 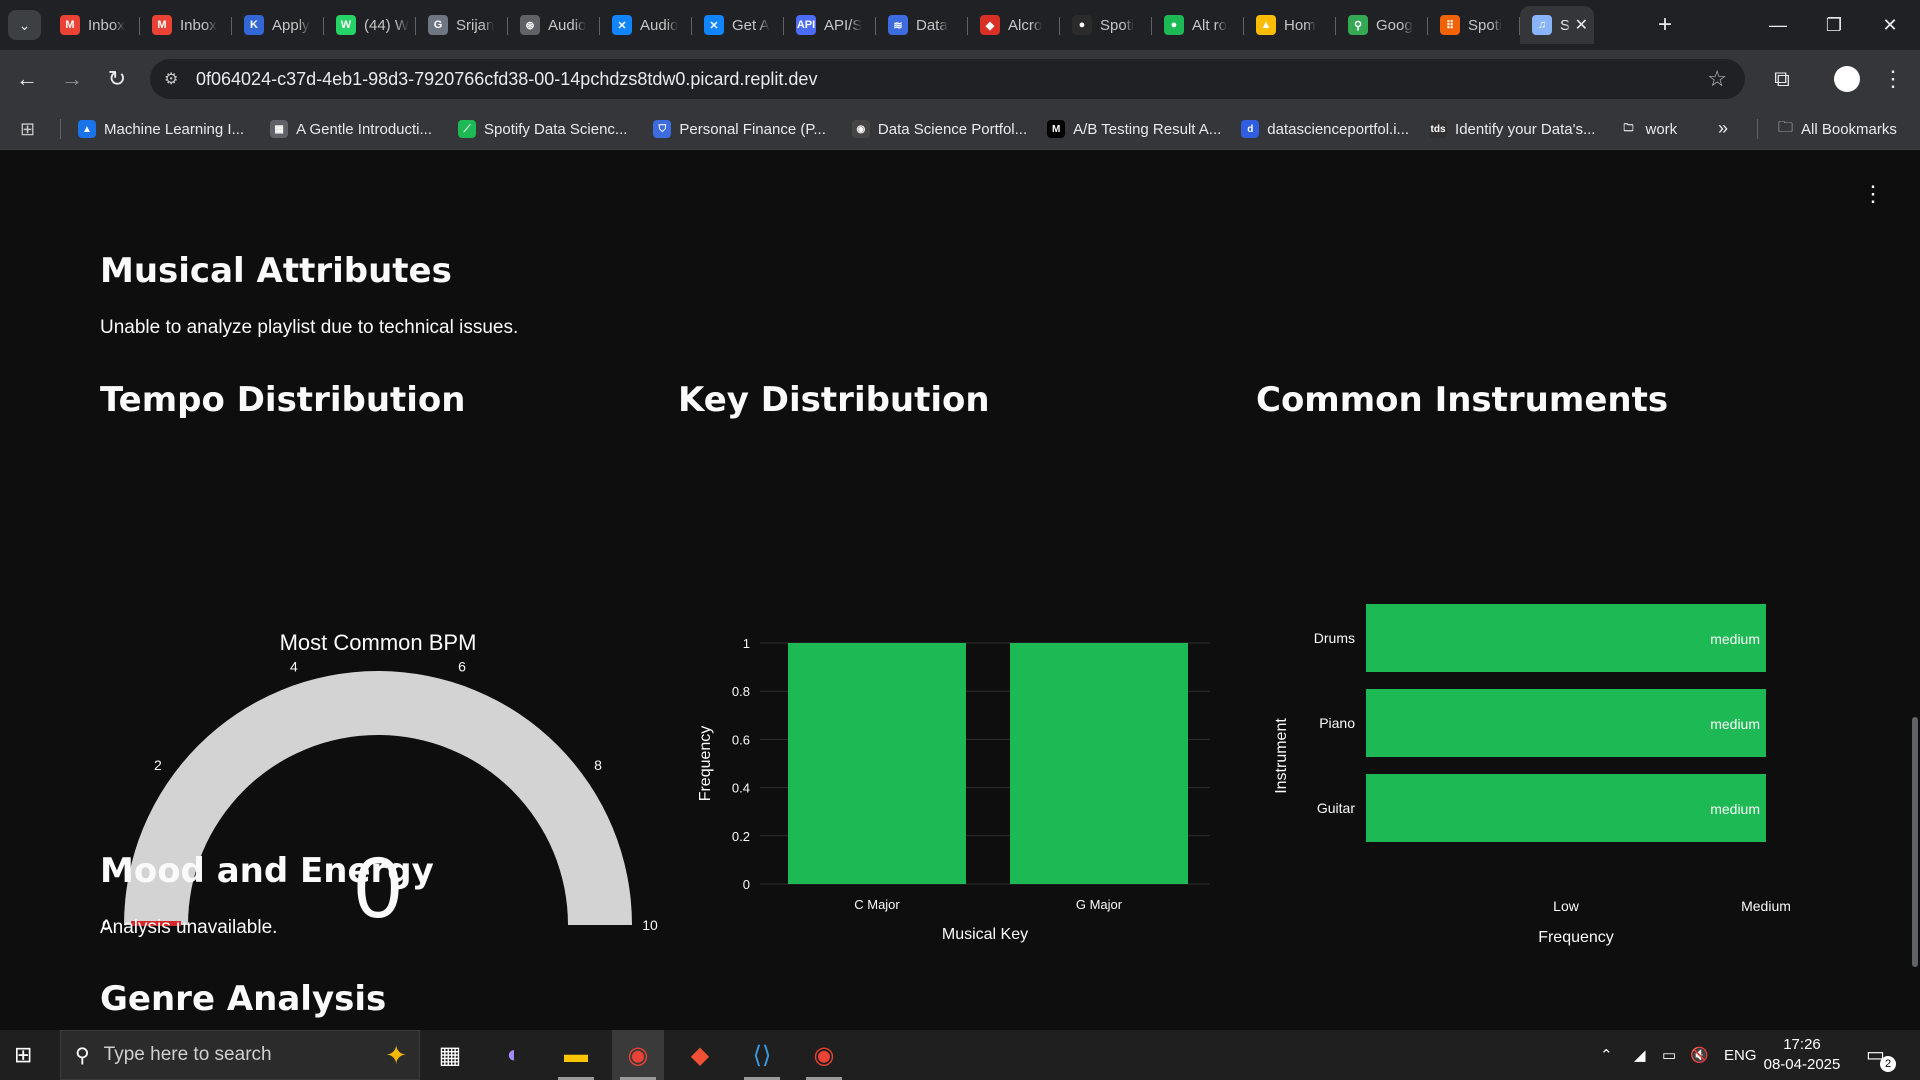 I want to click on all-bookmarks-button: 🗀 All Bookmarks, so click(x=1837, y=129).